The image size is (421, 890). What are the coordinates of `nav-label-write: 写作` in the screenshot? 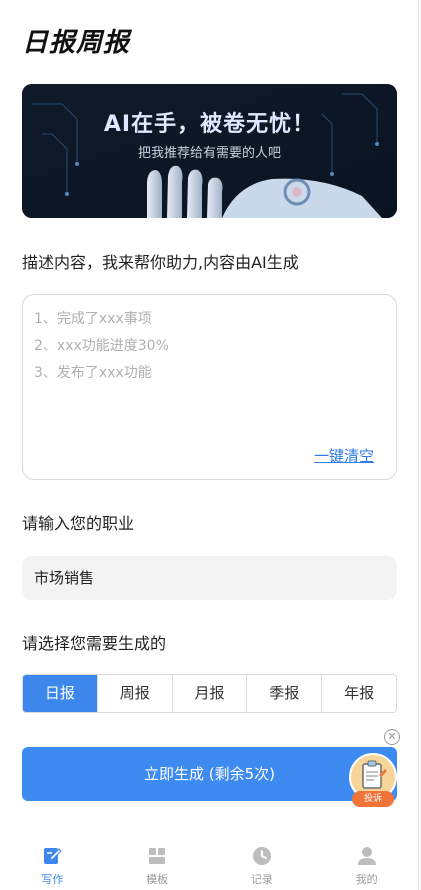 It's located at (52, 879).